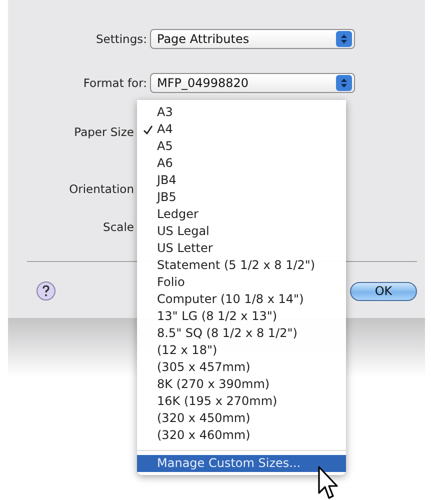 The height and width of the screenshot is (500, 431). What do you see at coordinates (241, 214) in the screenshot?
I see `menu-item: Ledger` at bounding box center [241, 214].